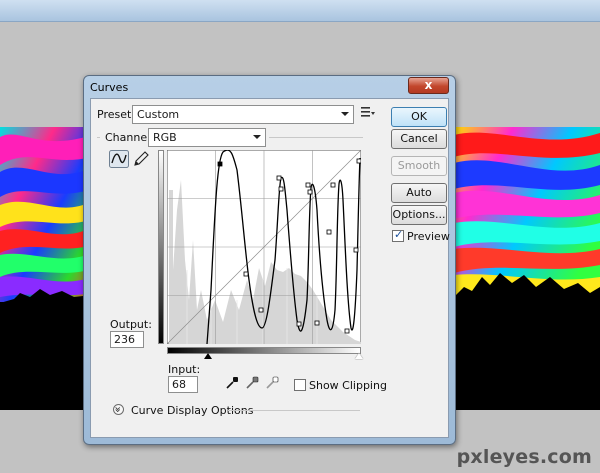 The height and width of the screenshot is (473, 600). Describe the element at coordinates (119, 159) in the screenshot. I see `curve-tool-icon` at that location.